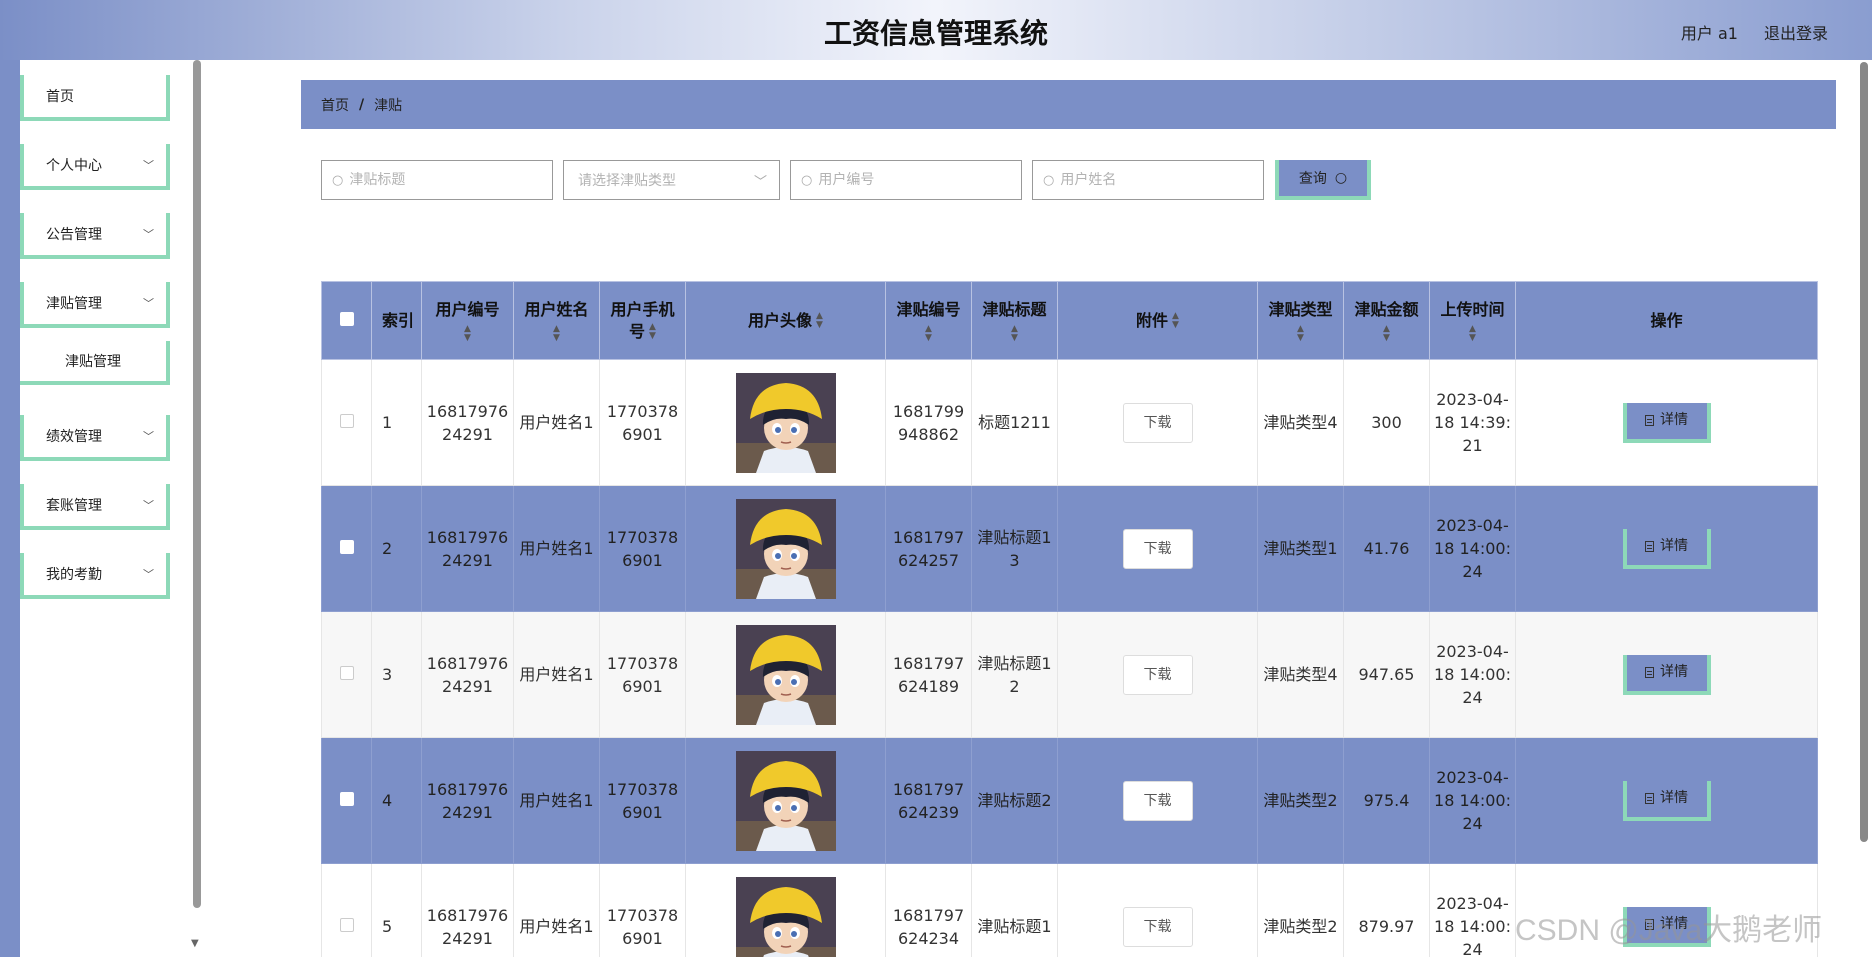 The width and height of the screenshot is (1872, 957). Describe the element at coordinates (95, 98) in the screenshot. I see `sidebar-item-home: 首页` at that location.